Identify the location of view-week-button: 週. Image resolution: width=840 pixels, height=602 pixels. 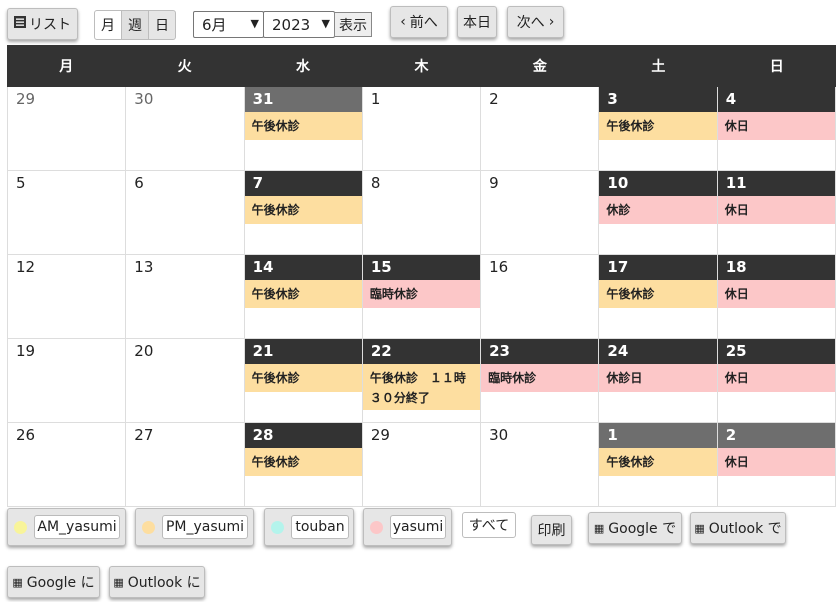
(135, 25).